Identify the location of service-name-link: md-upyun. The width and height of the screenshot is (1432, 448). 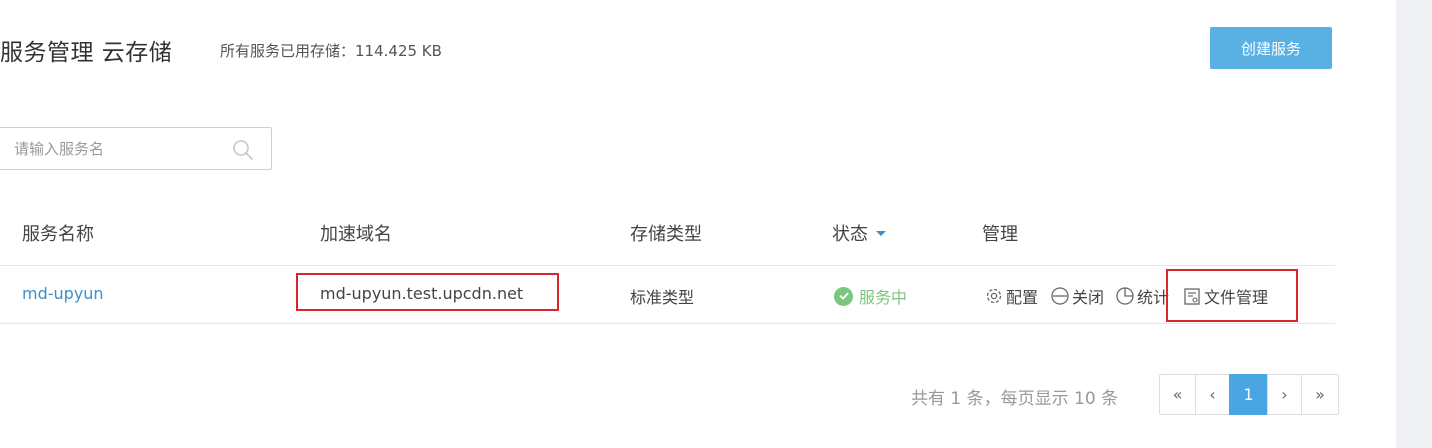
(63, 293).